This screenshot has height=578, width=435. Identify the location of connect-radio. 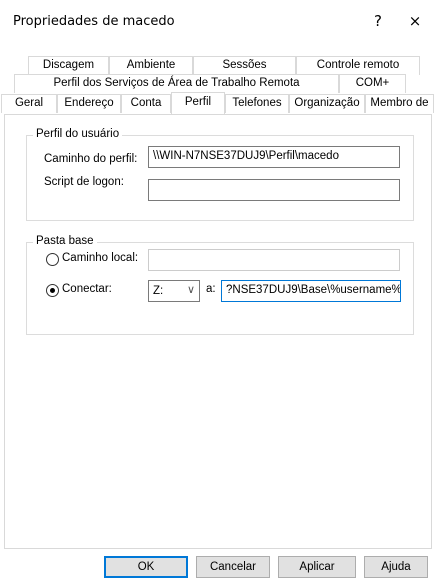
(52, 290).